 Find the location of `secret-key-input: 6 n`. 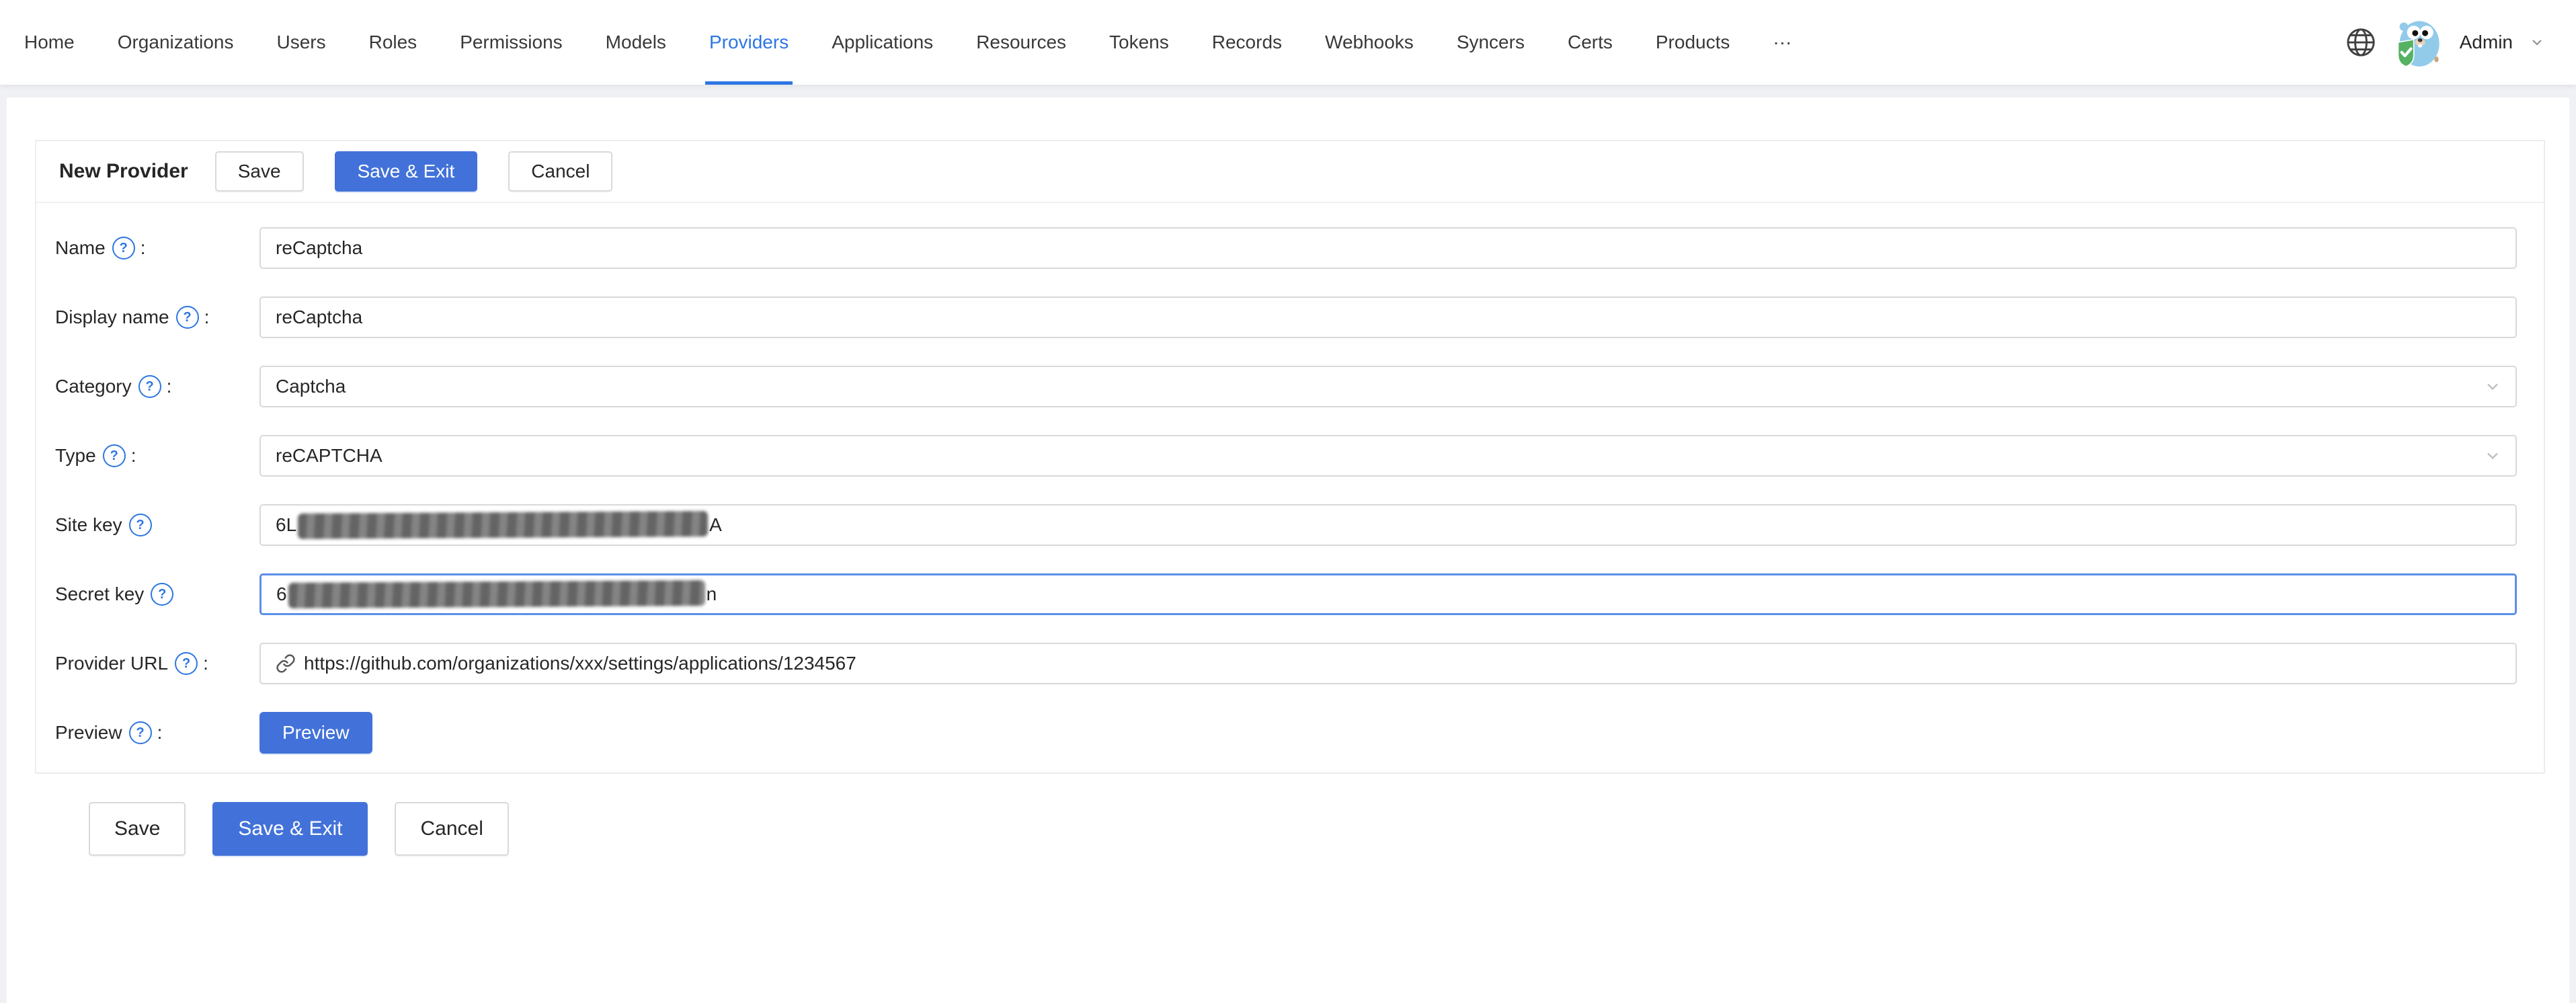

secret-key-input: 6 n is located at coordinates (1388, 594).